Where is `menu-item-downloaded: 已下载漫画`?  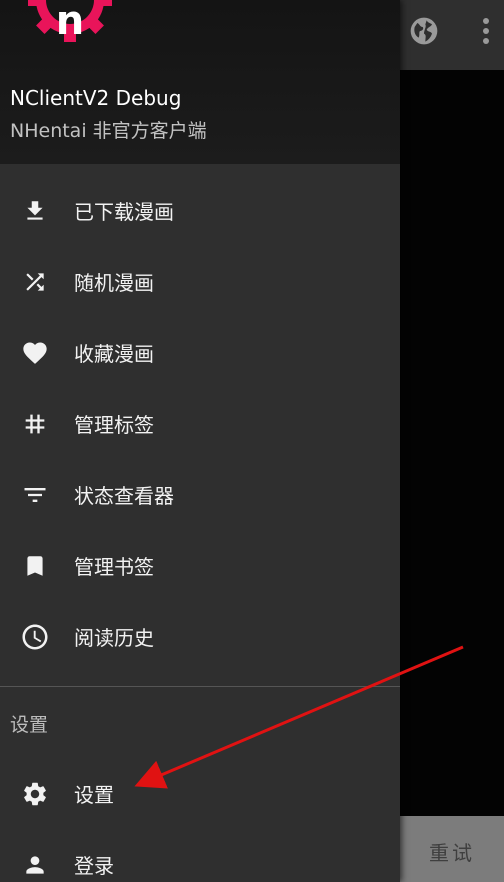
menu-item-downloaded: 已下载漫画 is located at coordinates (200, 210).